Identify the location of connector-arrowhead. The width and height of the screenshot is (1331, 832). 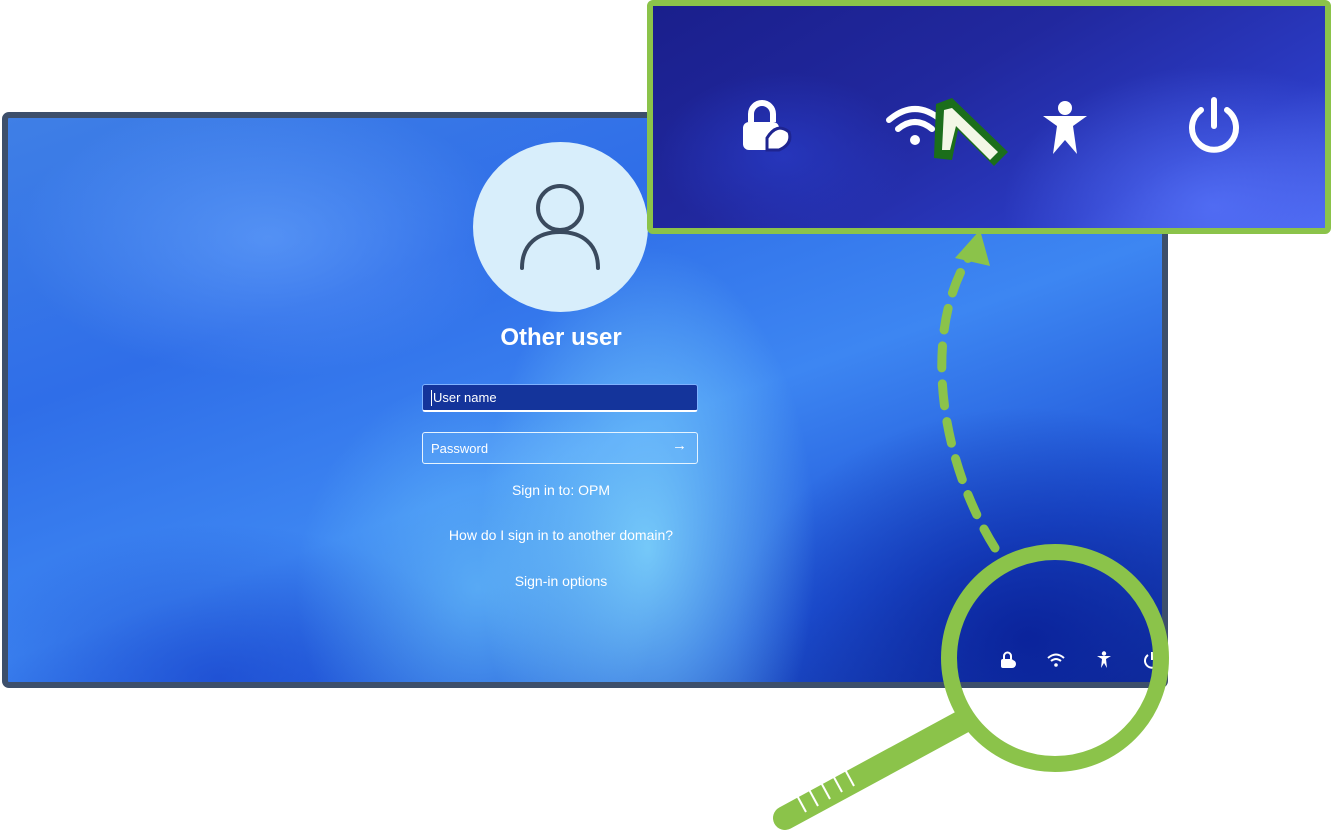
(972, 248).